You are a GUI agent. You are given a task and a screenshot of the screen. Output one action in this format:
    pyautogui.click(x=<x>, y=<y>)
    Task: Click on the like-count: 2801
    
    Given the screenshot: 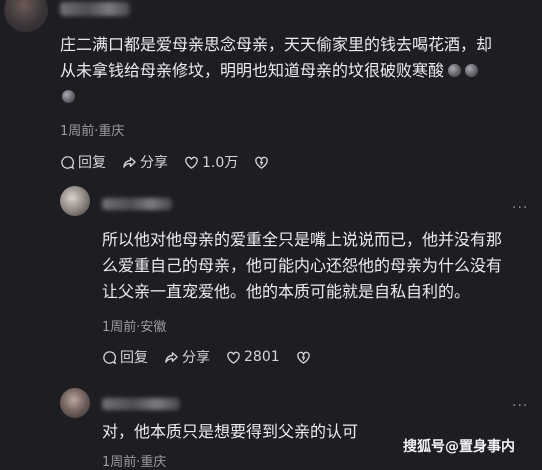 What is the action you would take?
    pyautogui.click(x=262, y=357)
    